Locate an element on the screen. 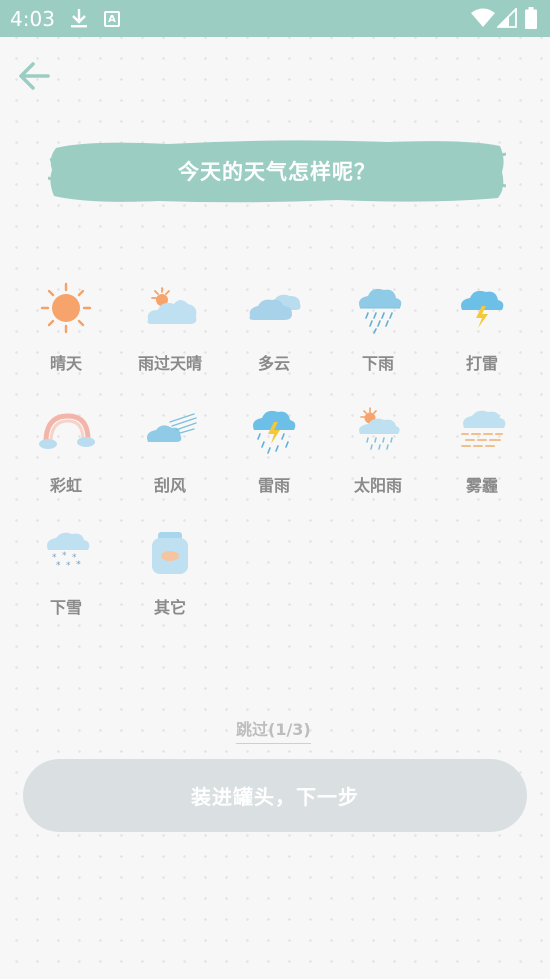 This screenshot has width=550, height=979. rain-icon is located at coordinates (380, 311).